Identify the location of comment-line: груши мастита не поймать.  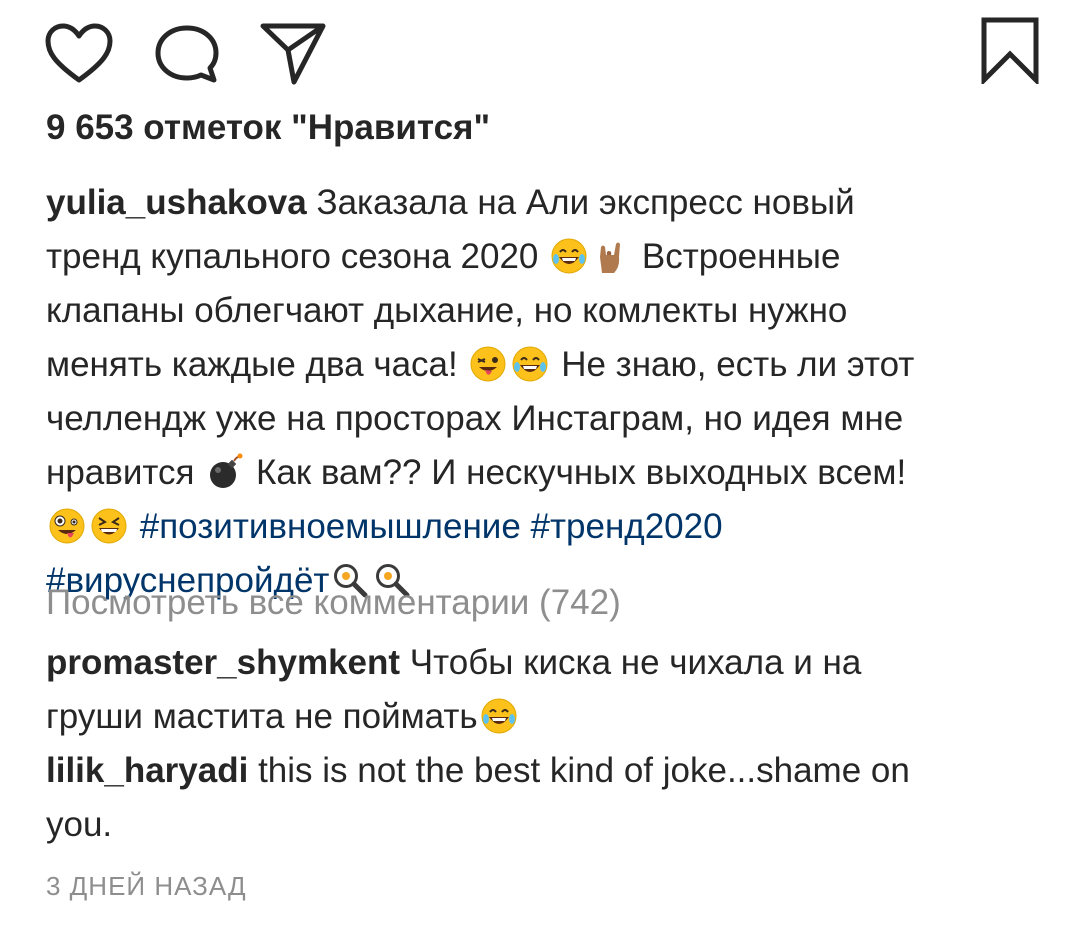
(546, 717).